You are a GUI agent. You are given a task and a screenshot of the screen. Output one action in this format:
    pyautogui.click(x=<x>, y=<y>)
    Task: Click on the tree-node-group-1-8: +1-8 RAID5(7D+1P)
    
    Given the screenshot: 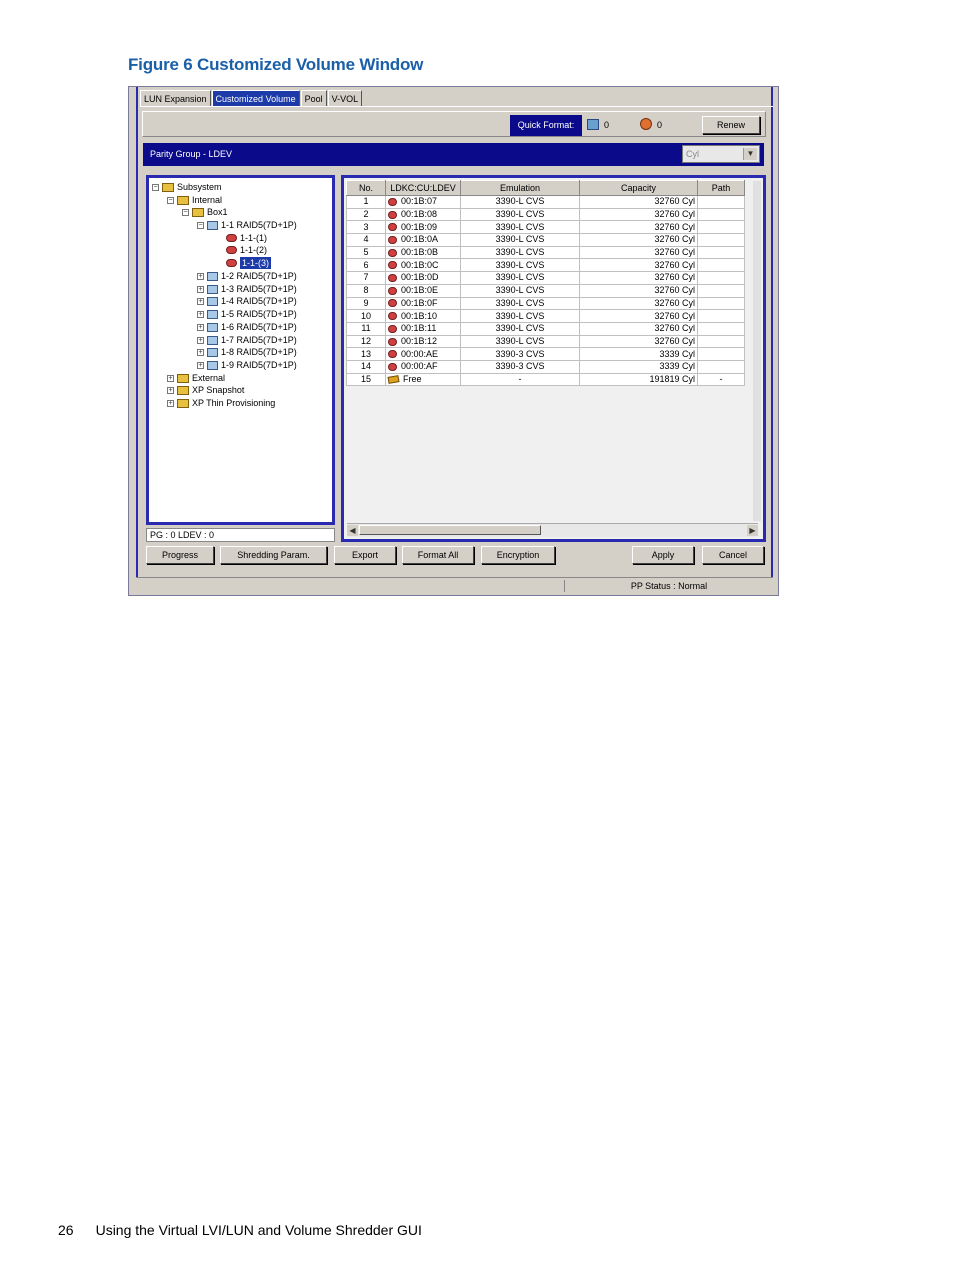 What is the action you would take?
    pyautogui.click(x=247, y=352)
    